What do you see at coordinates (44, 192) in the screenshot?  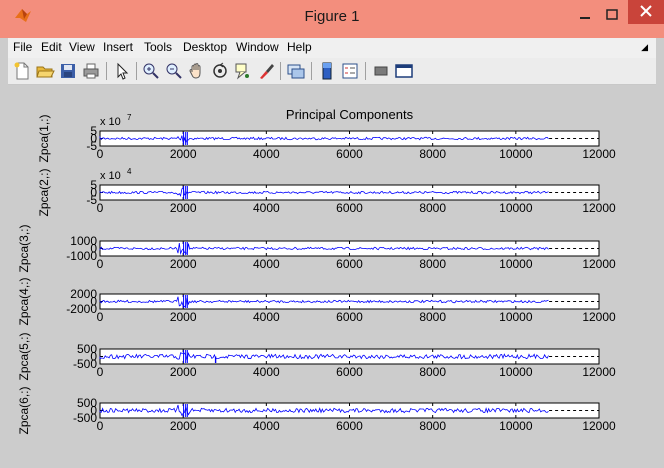 I see `y-axis-label: Zpca(2,:)` at bounding box center [44, 192].